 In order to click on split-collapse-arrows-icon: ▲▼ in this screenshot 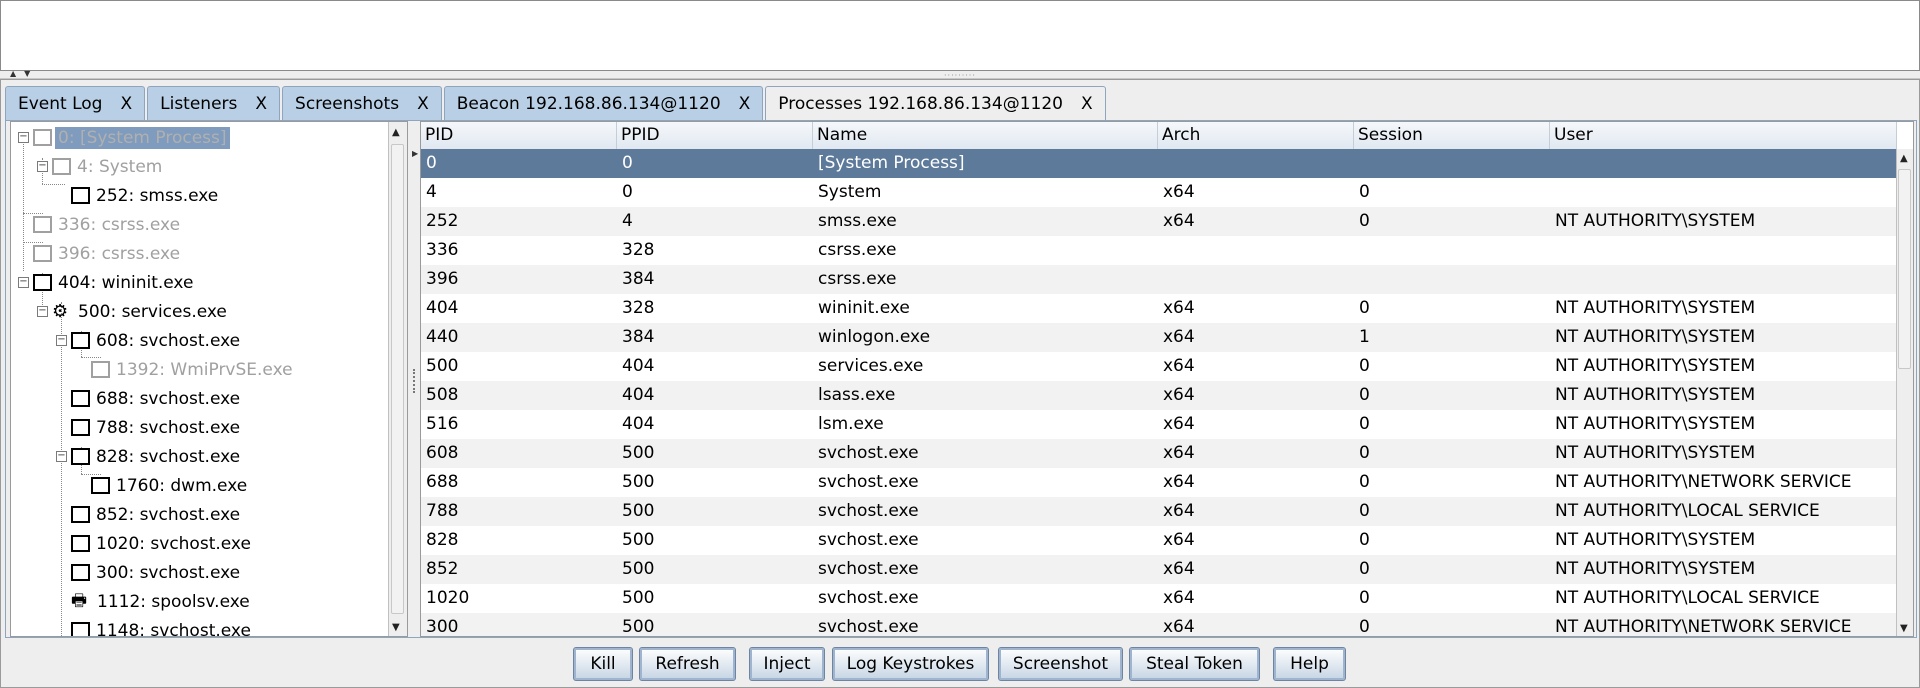, I will do `click(24, 73)`.